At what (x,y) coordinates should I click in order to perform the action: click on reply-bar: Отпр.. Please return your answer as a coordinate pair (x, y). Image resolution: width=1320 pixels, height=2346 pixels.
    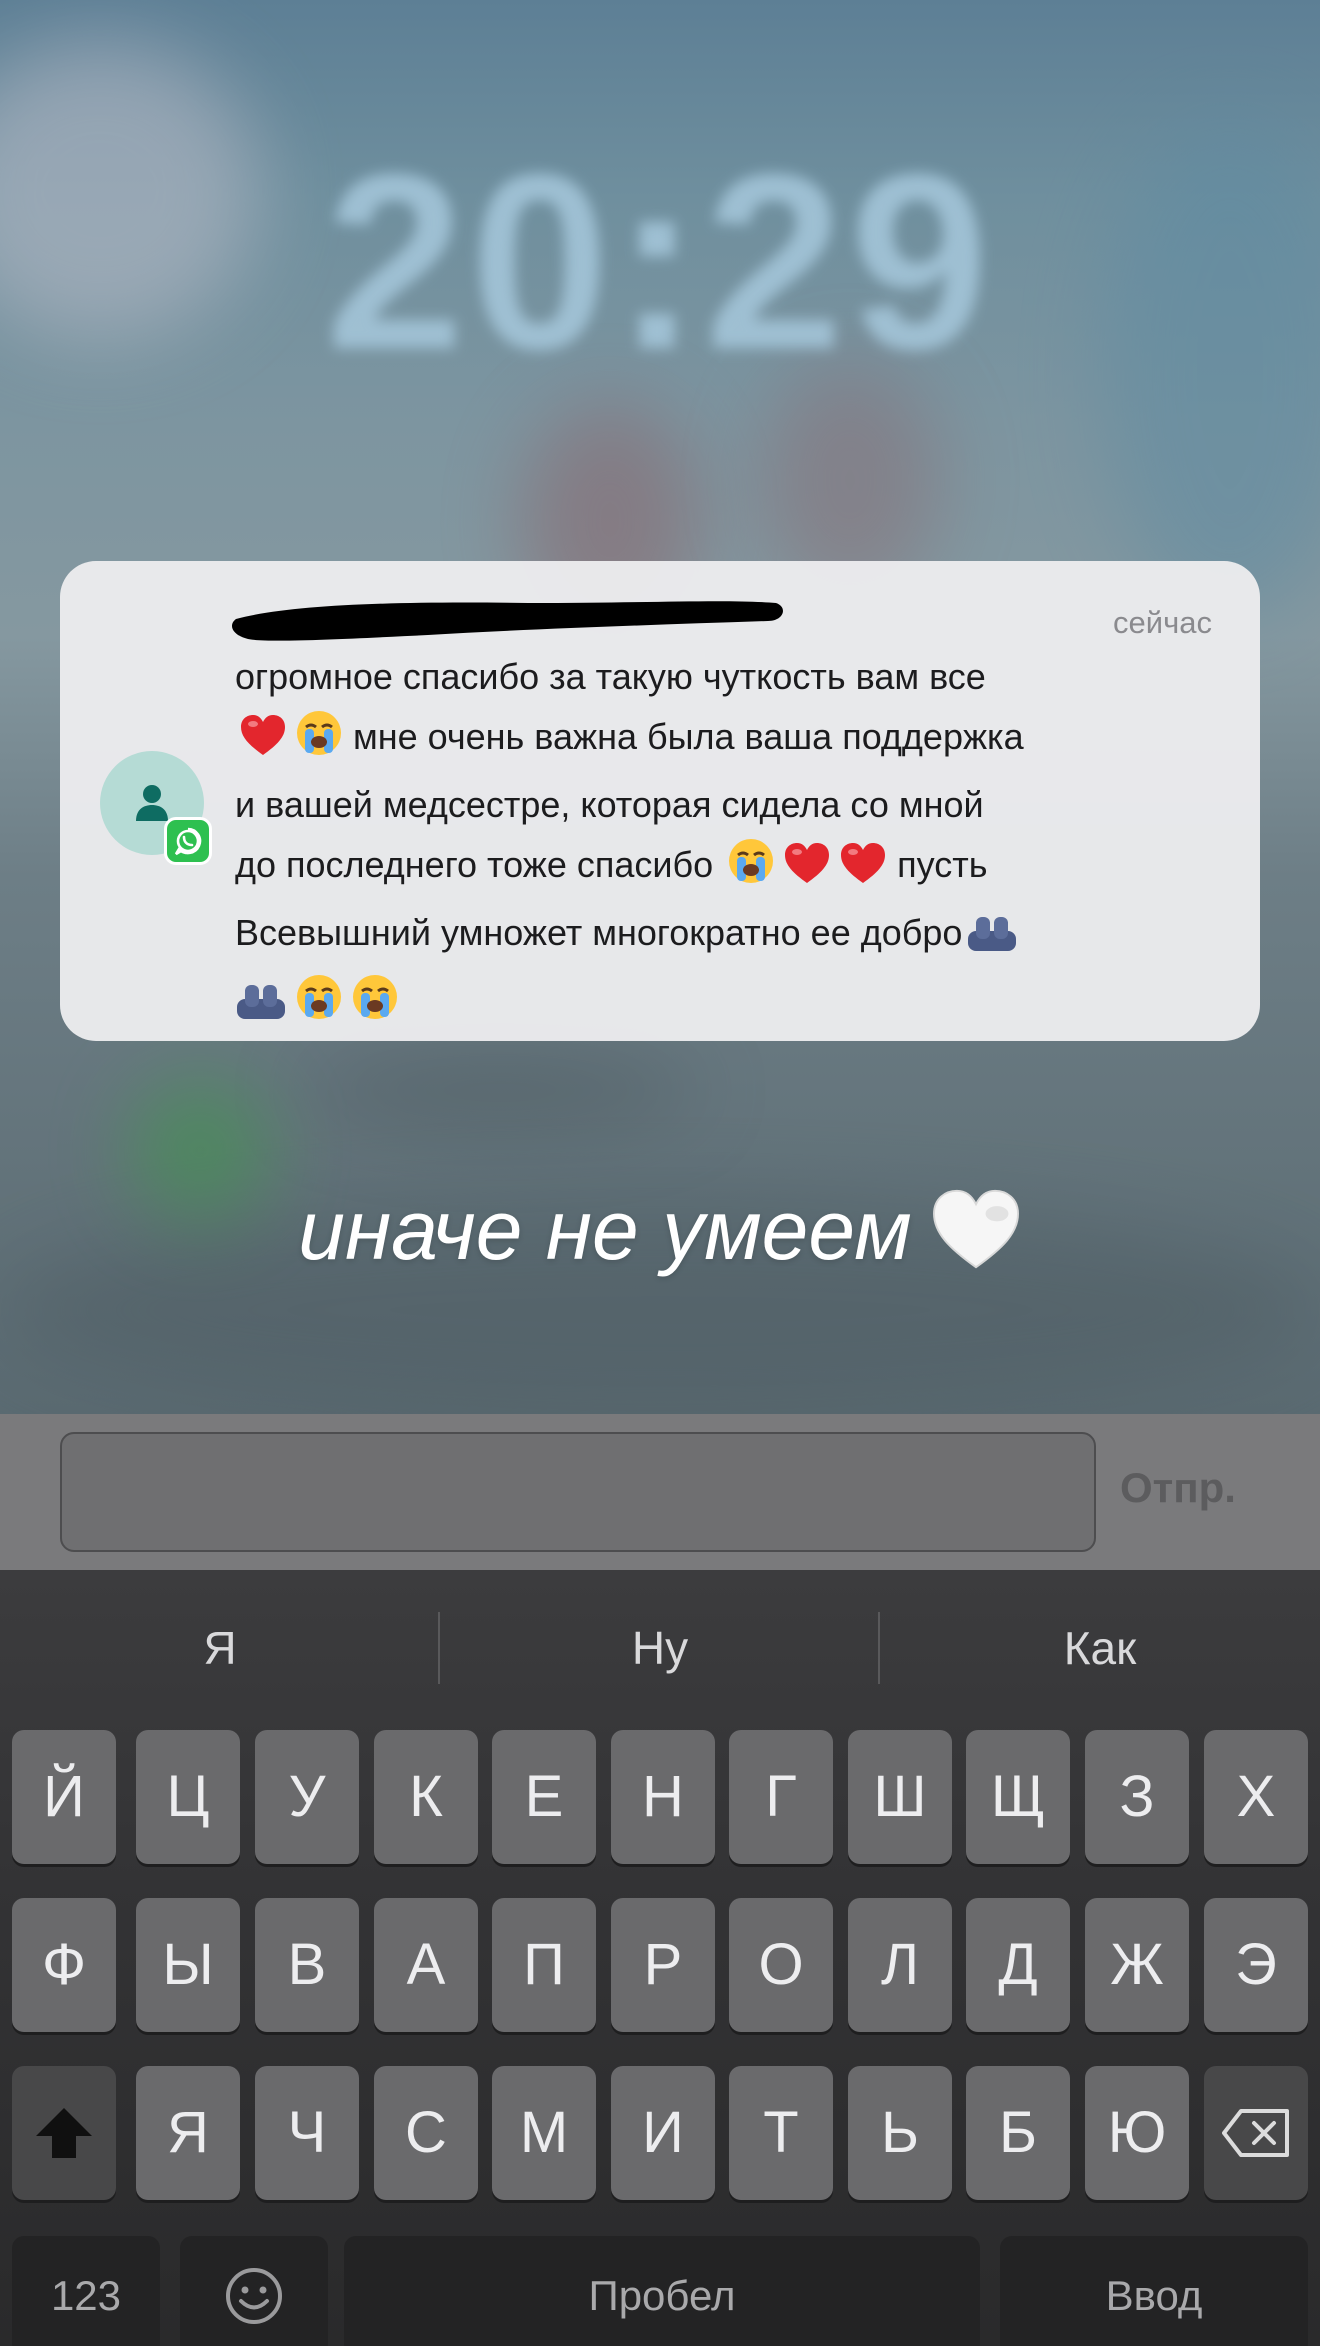
    Looking at the image, I should click on (660, 1492).